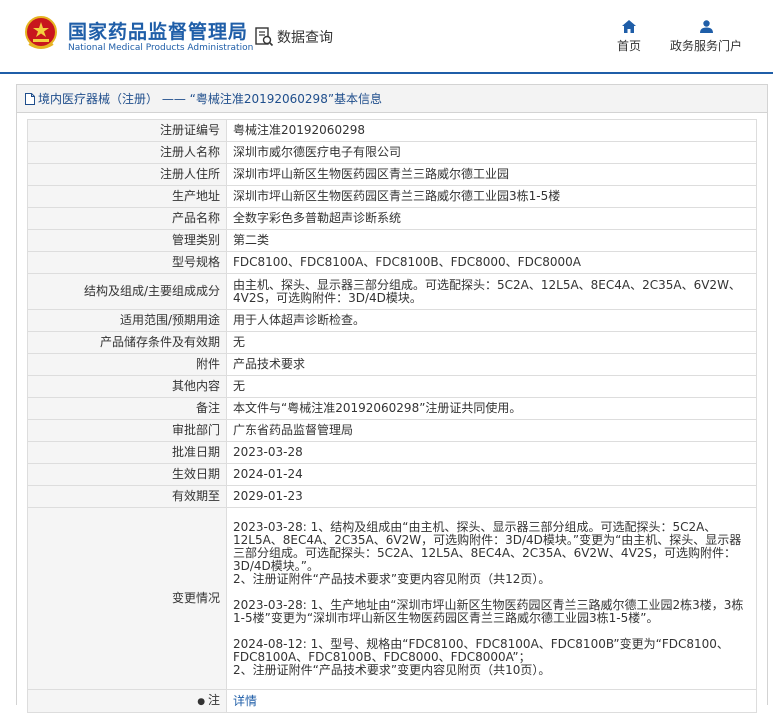 The height and width of the screenshot is (713, 773). What do you see at coordinates (127, 262) in the screenshot?
I see `field-label: 型号规格` at bounding box center [127, 262].